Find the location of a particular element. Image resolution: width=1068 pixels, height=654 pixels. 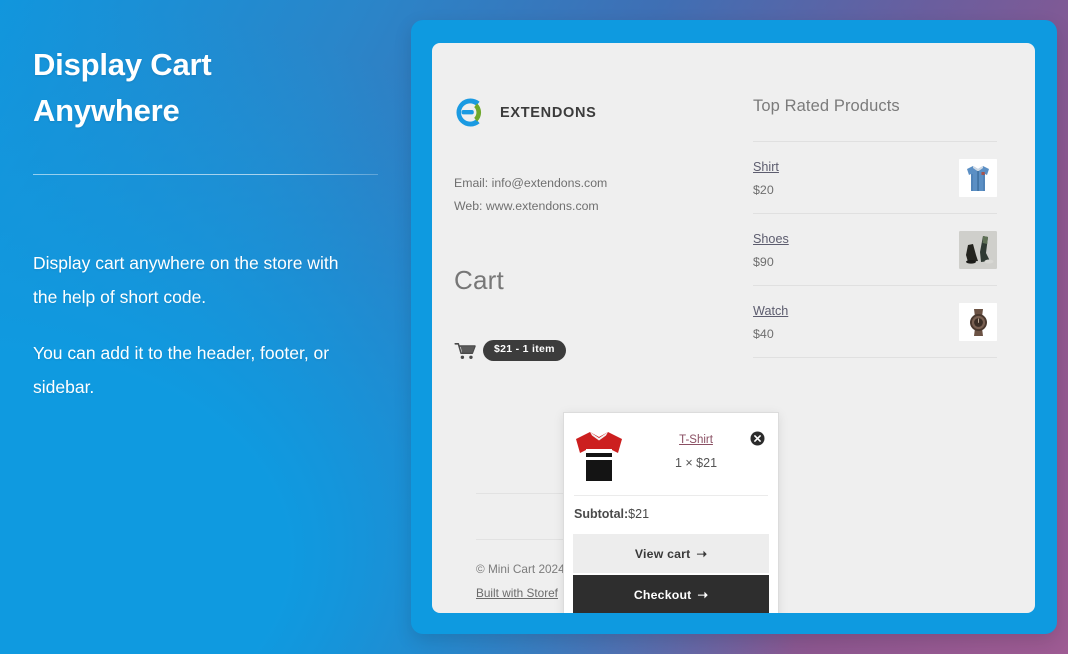

view-cart-label: View cart is located at coordinates (662, 554).